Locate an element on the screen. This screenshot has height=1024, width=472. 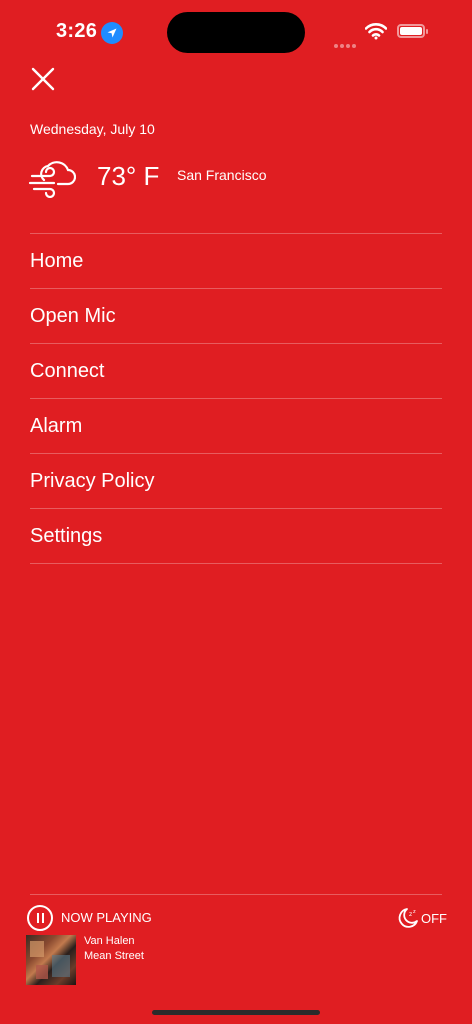
sleep-moon-icon: z z is located at coordinates (408, 918).